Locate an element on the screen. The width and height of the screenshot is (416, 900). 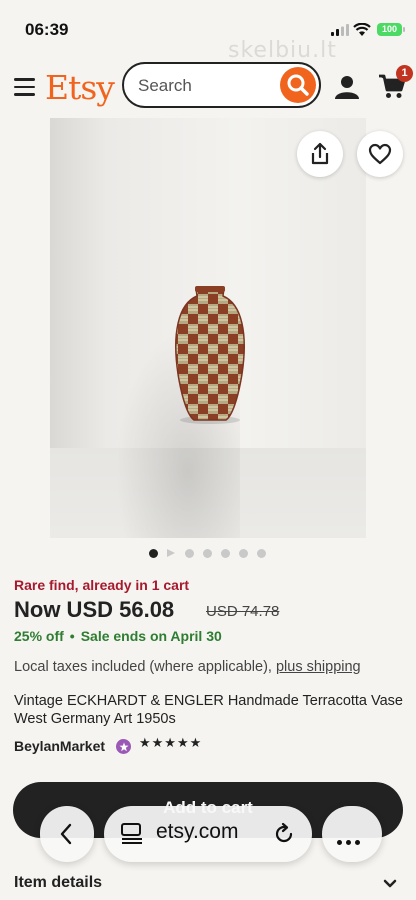
browser-toolbar: etsy.com is located at coordinates (208, 832).